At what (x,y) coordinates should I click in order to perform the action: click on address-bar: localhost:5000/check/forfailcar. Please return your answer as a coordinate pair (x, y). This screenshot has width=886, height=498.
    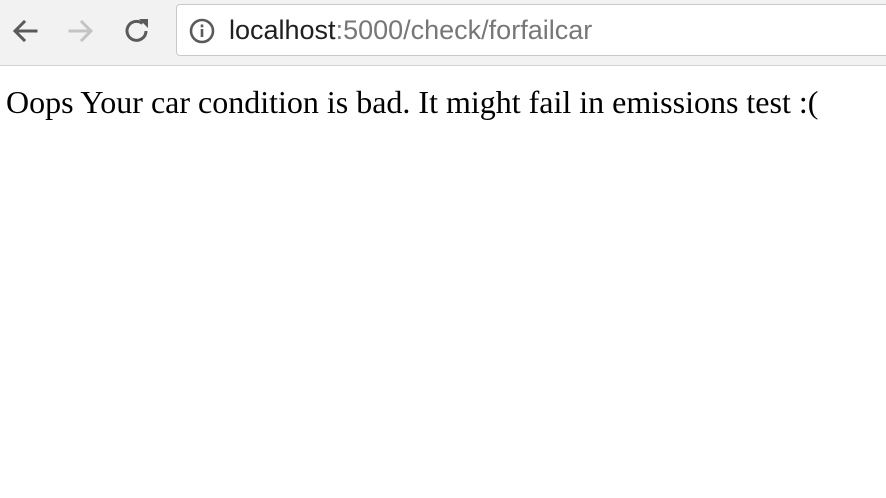
    Looking at the image, I should click on (531, 30).